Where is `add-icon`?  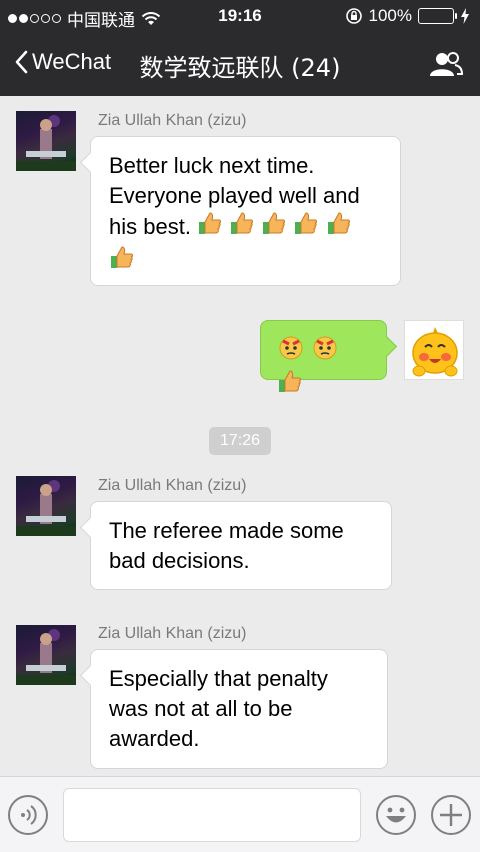 add-icon is located at coordinates (451, 815).